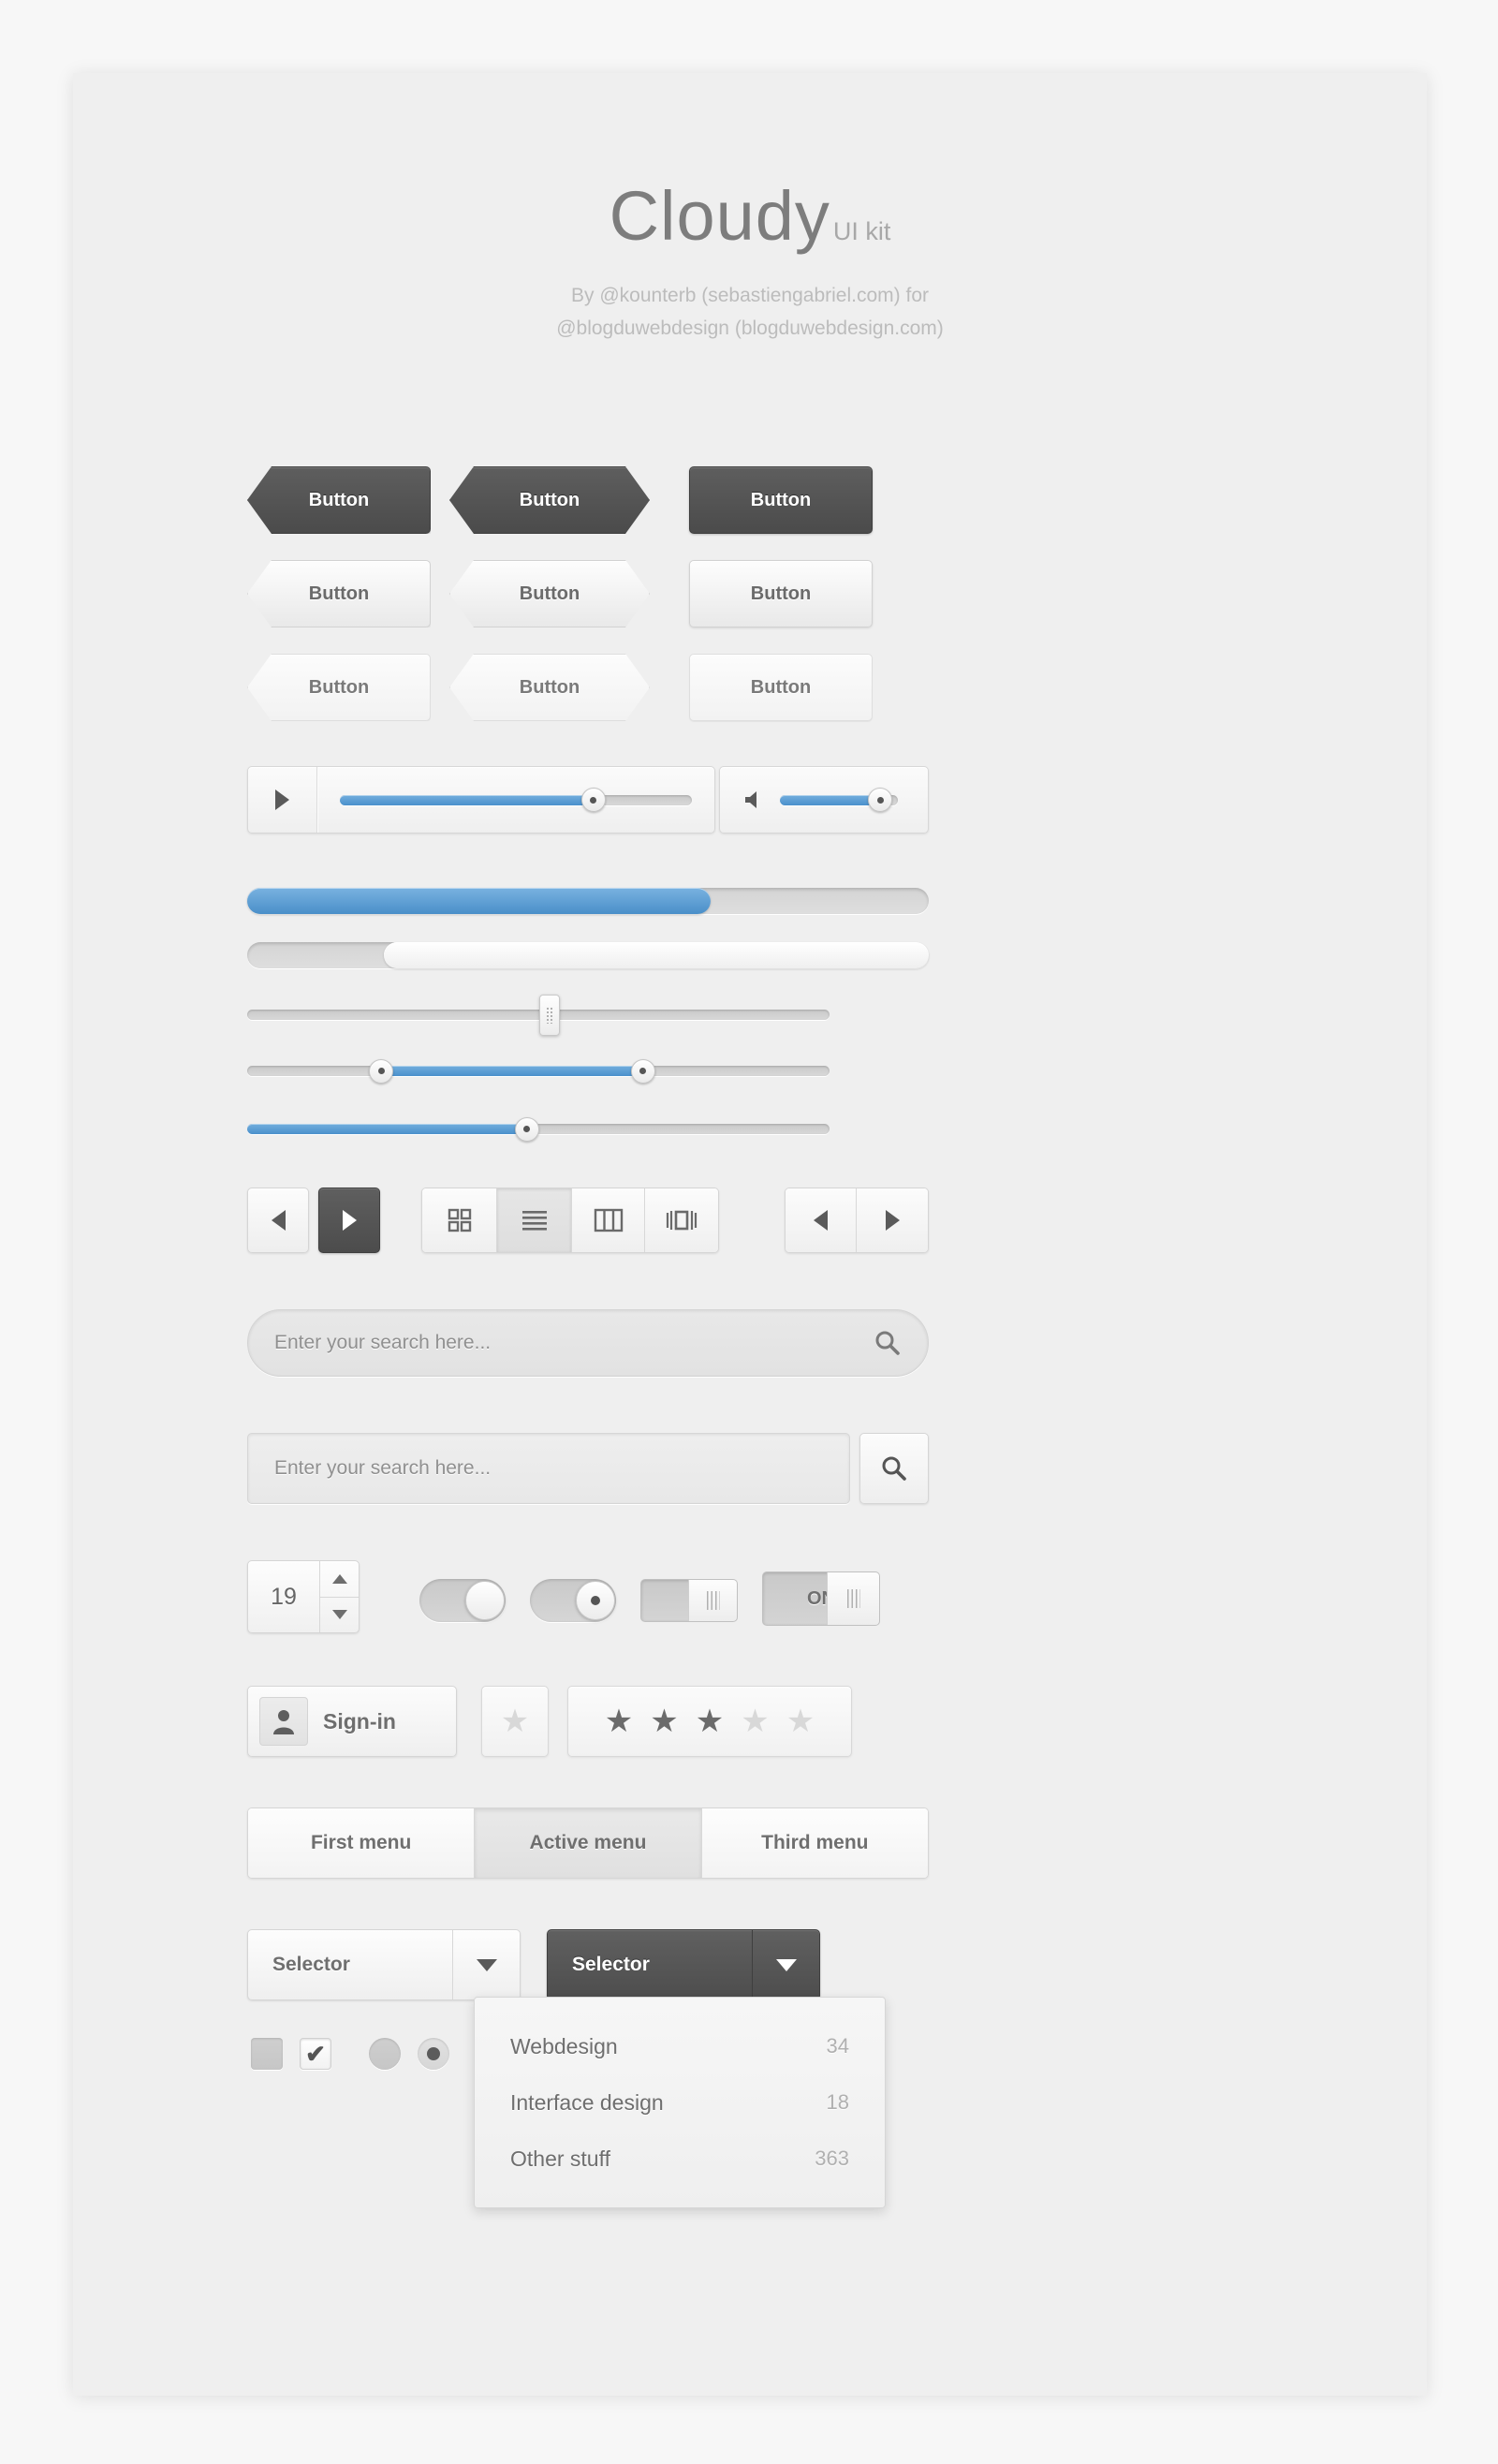 This screenshot has height=2464, width=1498. I want to click on menu-item-label: Other stuff, so click(560, 2158).